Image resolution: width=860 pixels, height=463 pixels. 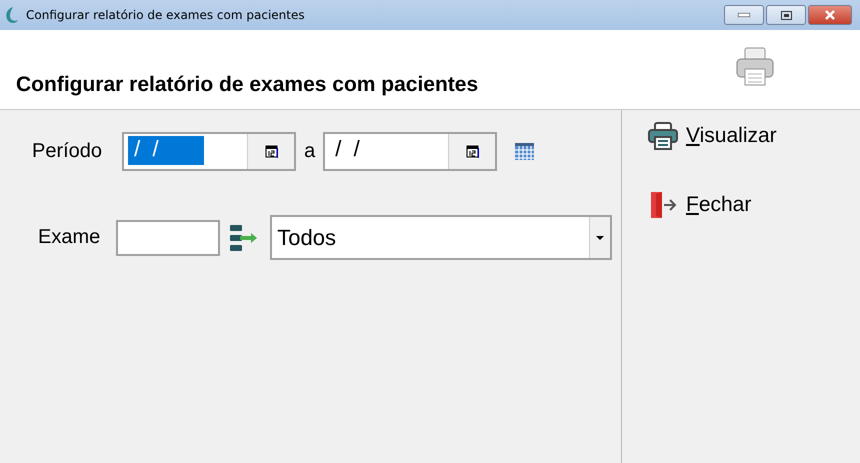 I want to click on end-date-field: / /, so click(x=410, y=151).